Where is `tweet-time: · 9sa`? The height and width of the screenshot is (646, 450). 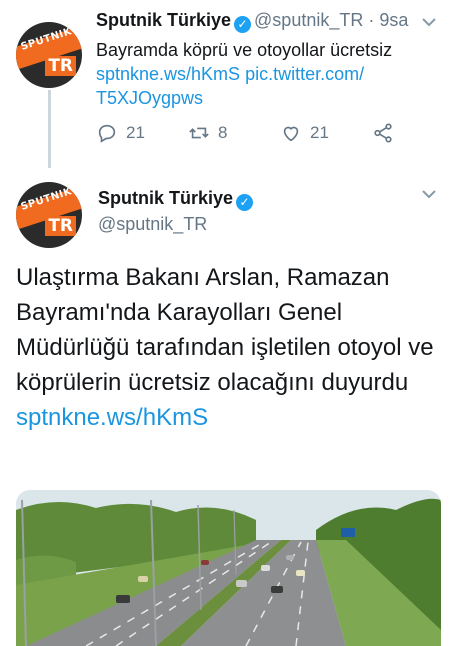 tweet-time: · 9sa is located at coordinates (388, 20).